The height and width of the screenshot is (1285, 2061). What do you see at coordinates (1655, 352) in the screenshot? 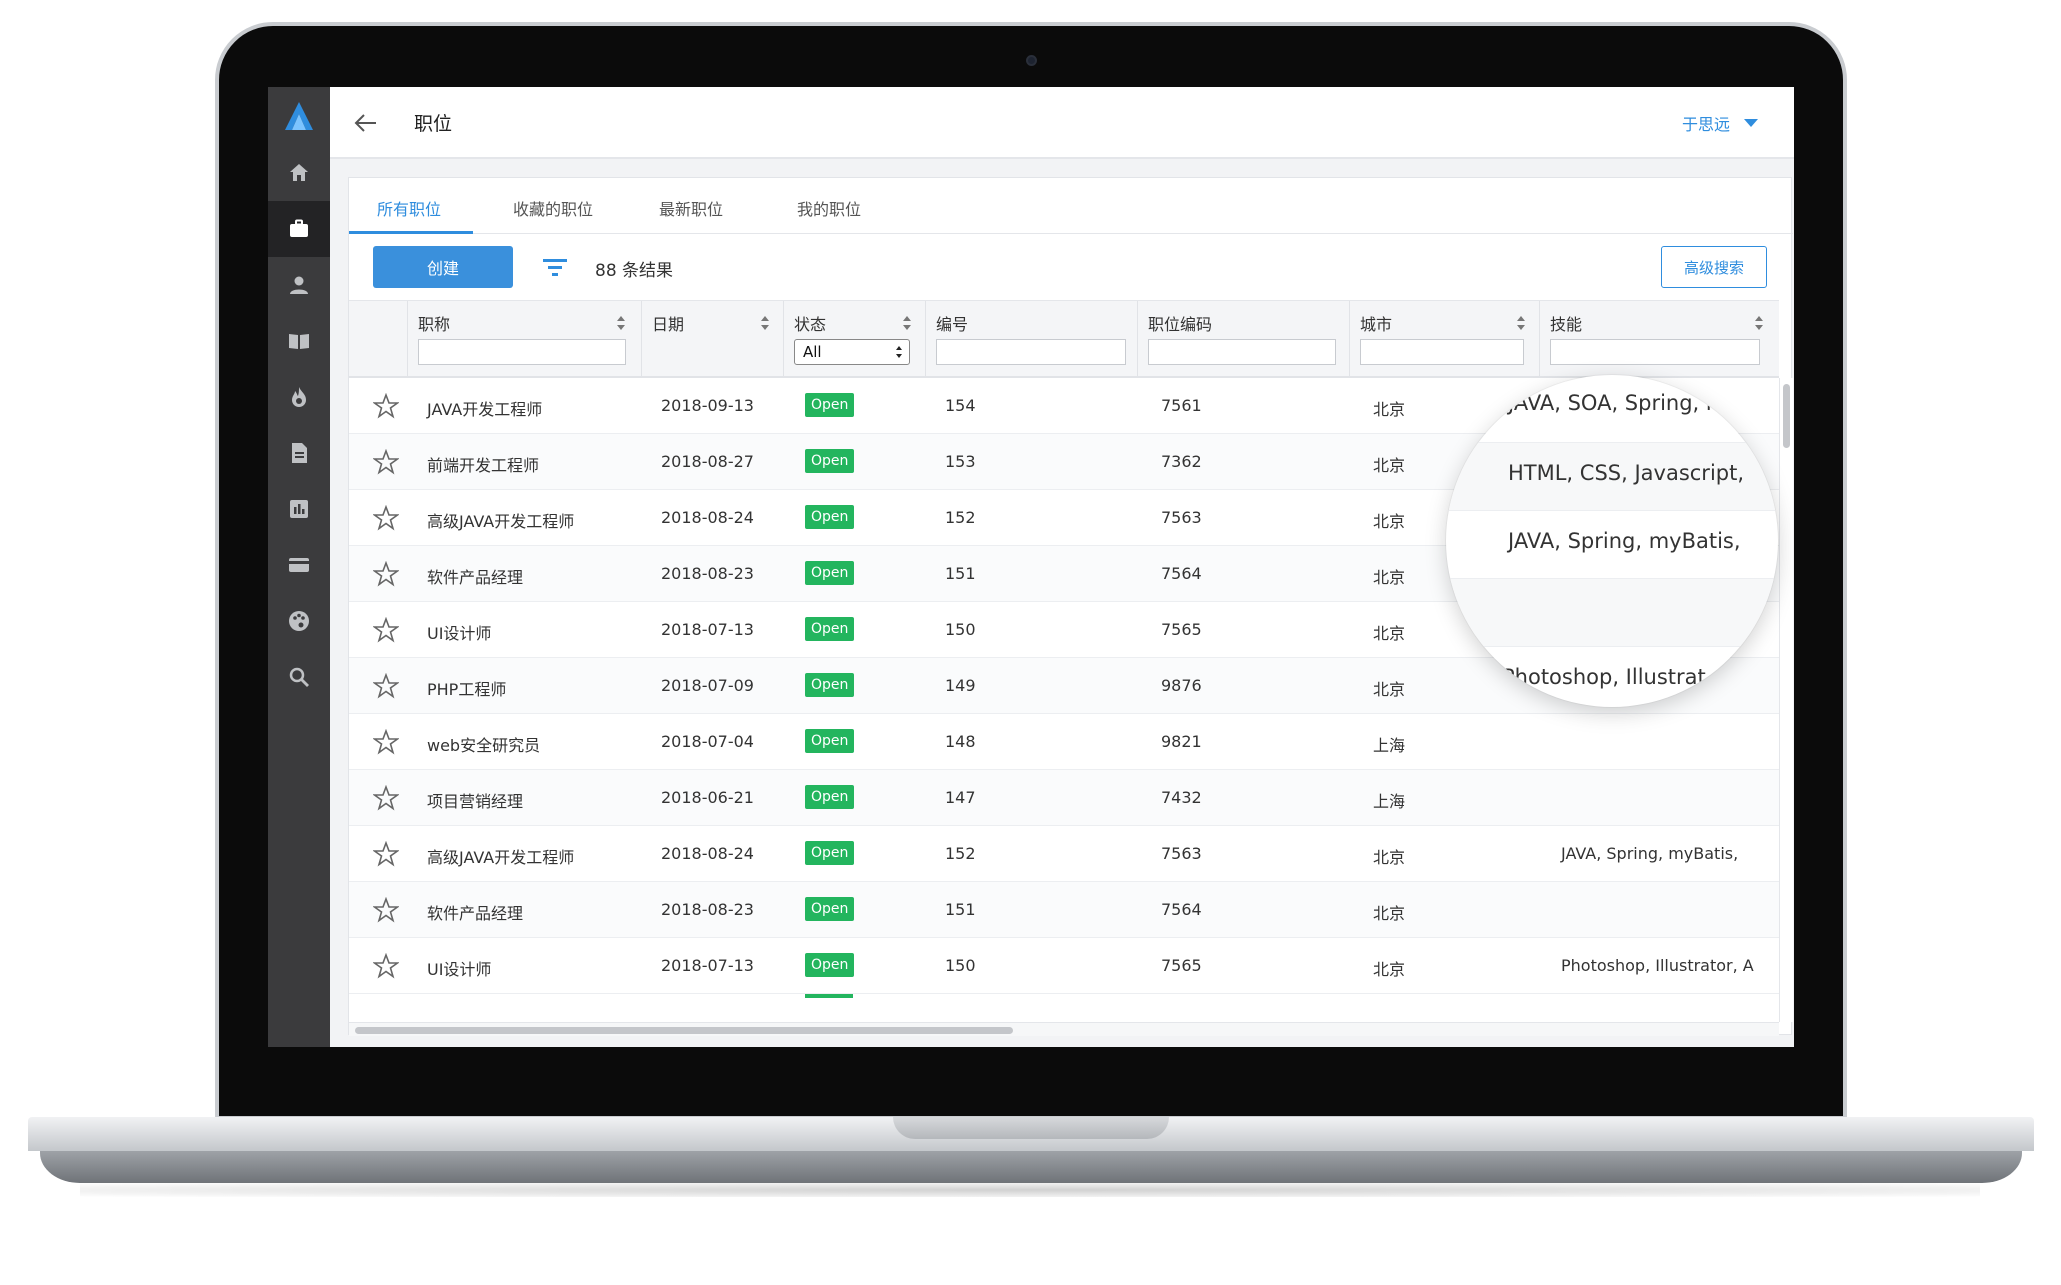
I see `skills-filter-input` at bounding box center [1655, 352].